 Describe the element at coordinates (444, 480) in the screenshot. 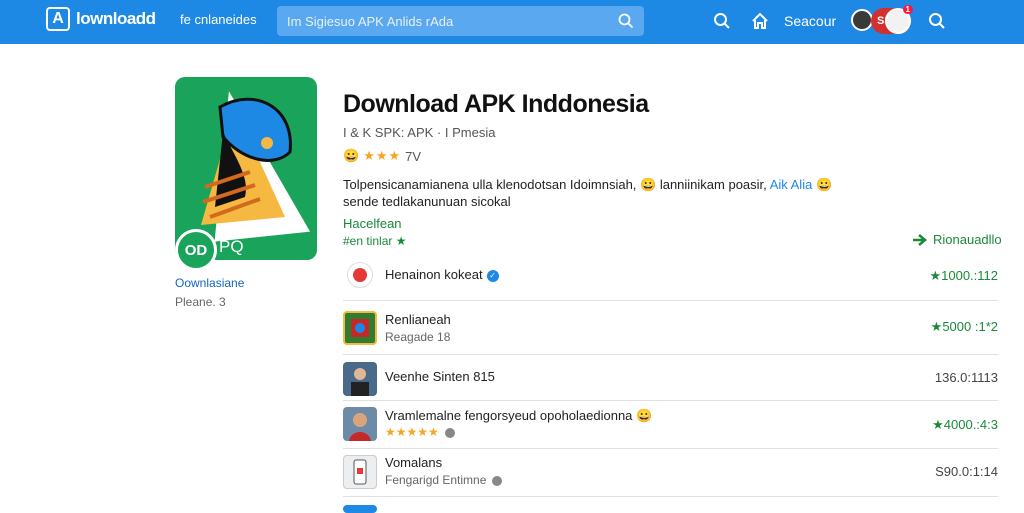

I see `item-meta: Fengarigd Entimne` at that location.